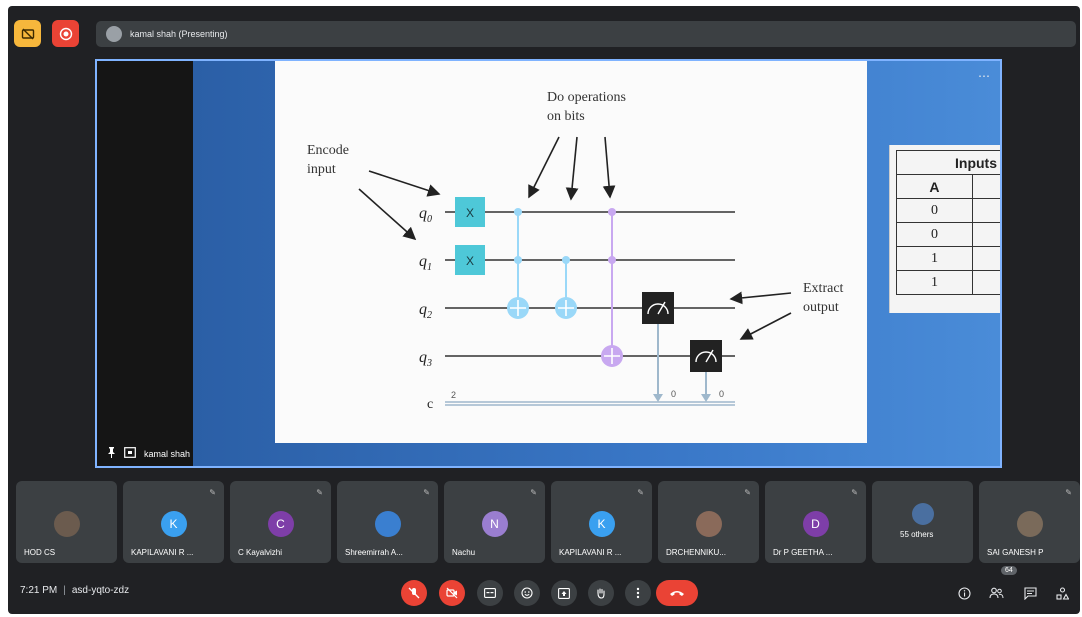  Describe the element at coordinates (494, 522) in the screenshot. I see `participant-tile: ✎ N Nachu` at that location.